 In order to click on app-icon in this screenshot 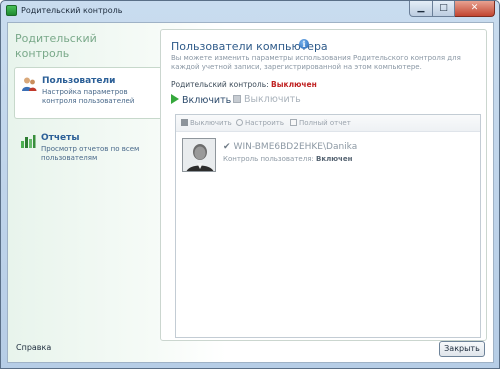, I will do `click(11, 10)`.